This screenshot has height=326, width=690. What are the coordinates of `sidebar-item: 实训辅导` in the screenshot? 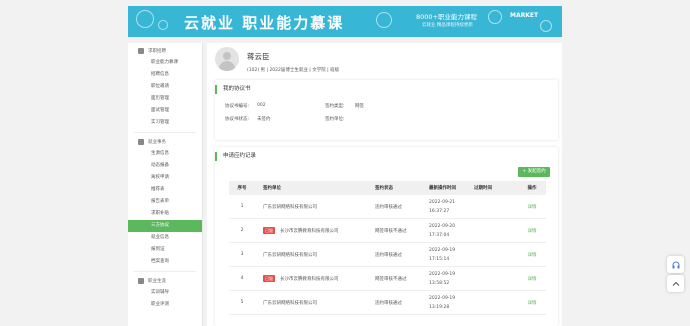 It's located at (165, 293).